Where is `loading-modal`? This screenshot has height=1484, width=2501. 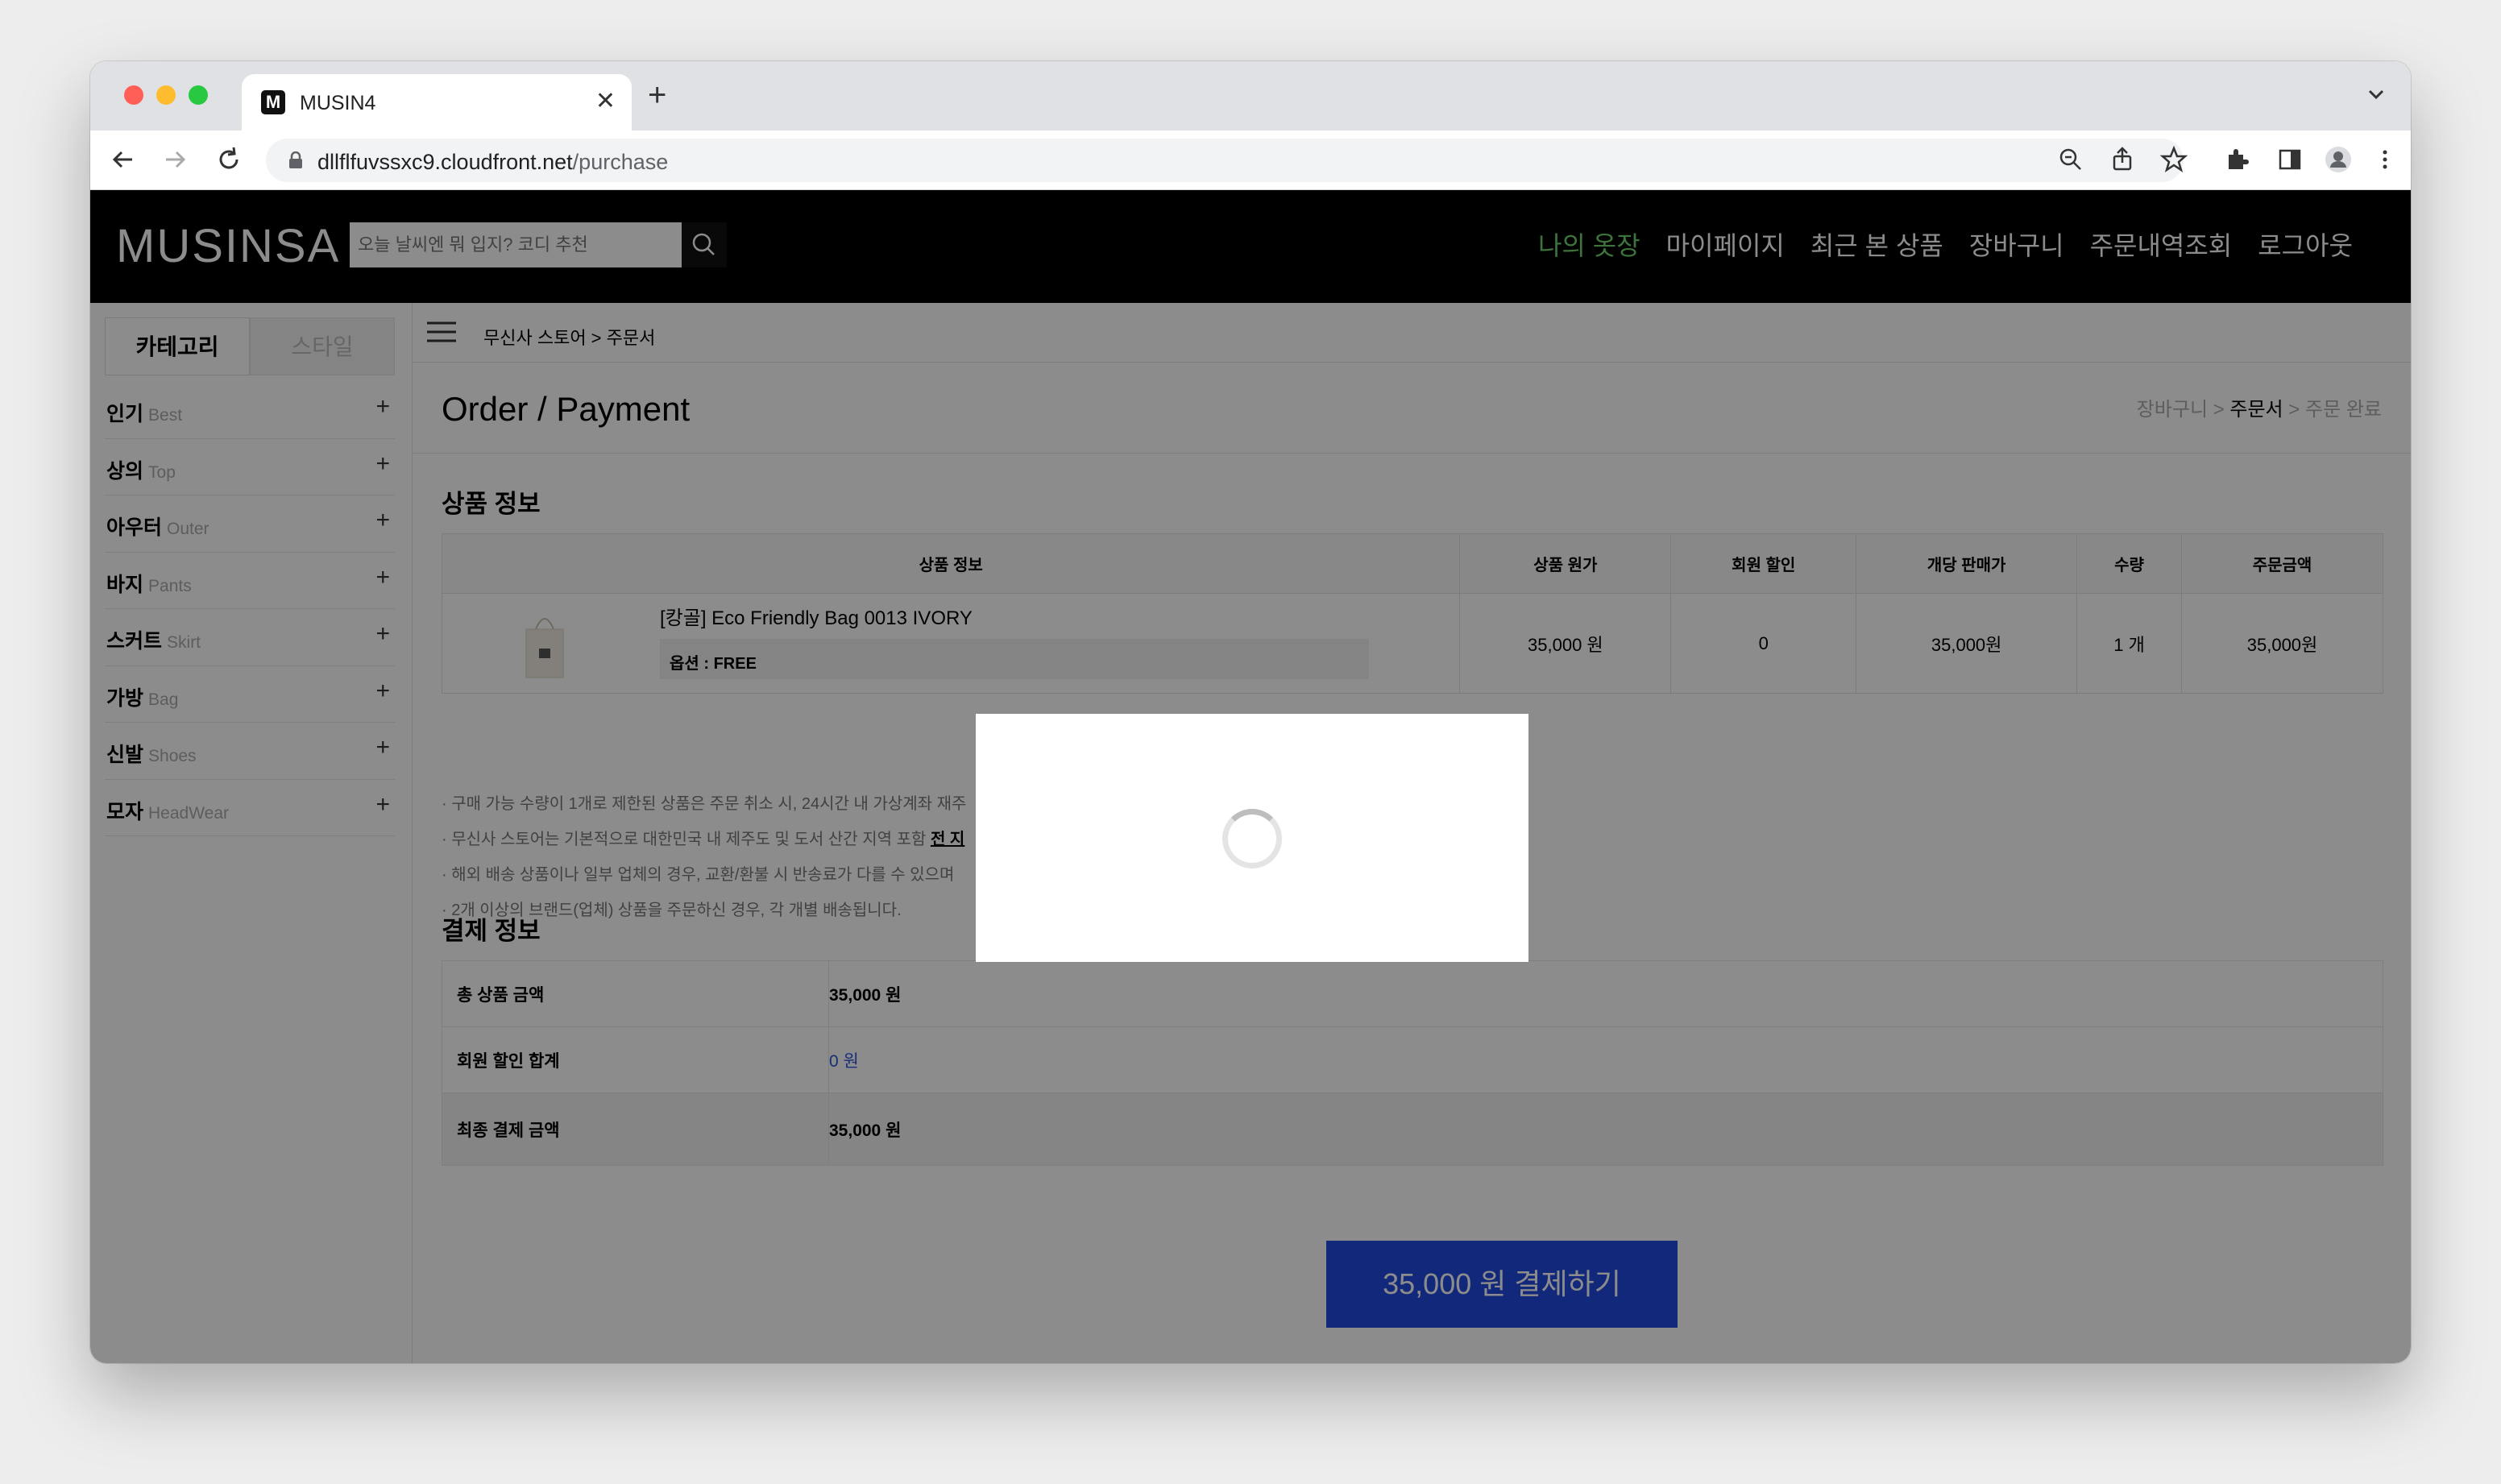
loading-modal is located at coordinates (1252, 838).